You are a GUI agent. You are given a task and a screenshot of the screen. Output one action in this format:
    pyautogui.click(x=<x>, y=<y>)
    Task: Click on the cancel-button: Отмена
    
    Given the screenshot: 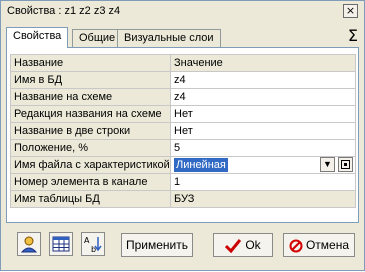 What is the action you would take?
    pyautogui.click(x=319, y=245)
    